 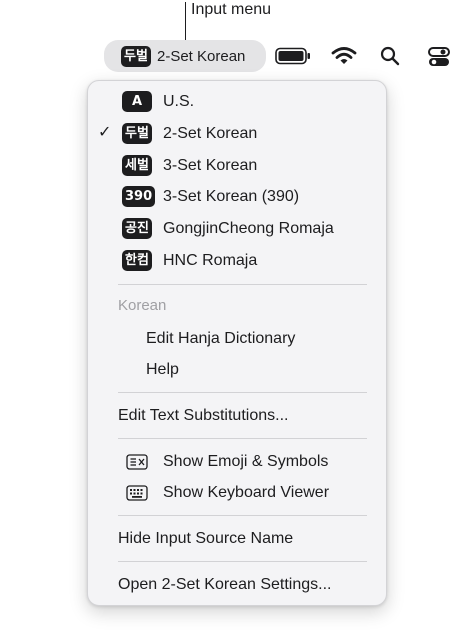 What do you see at coordinates (137, 260) in the screenshot?
I see `input-source-badge: 한컴` at bounding box center [137, 260].